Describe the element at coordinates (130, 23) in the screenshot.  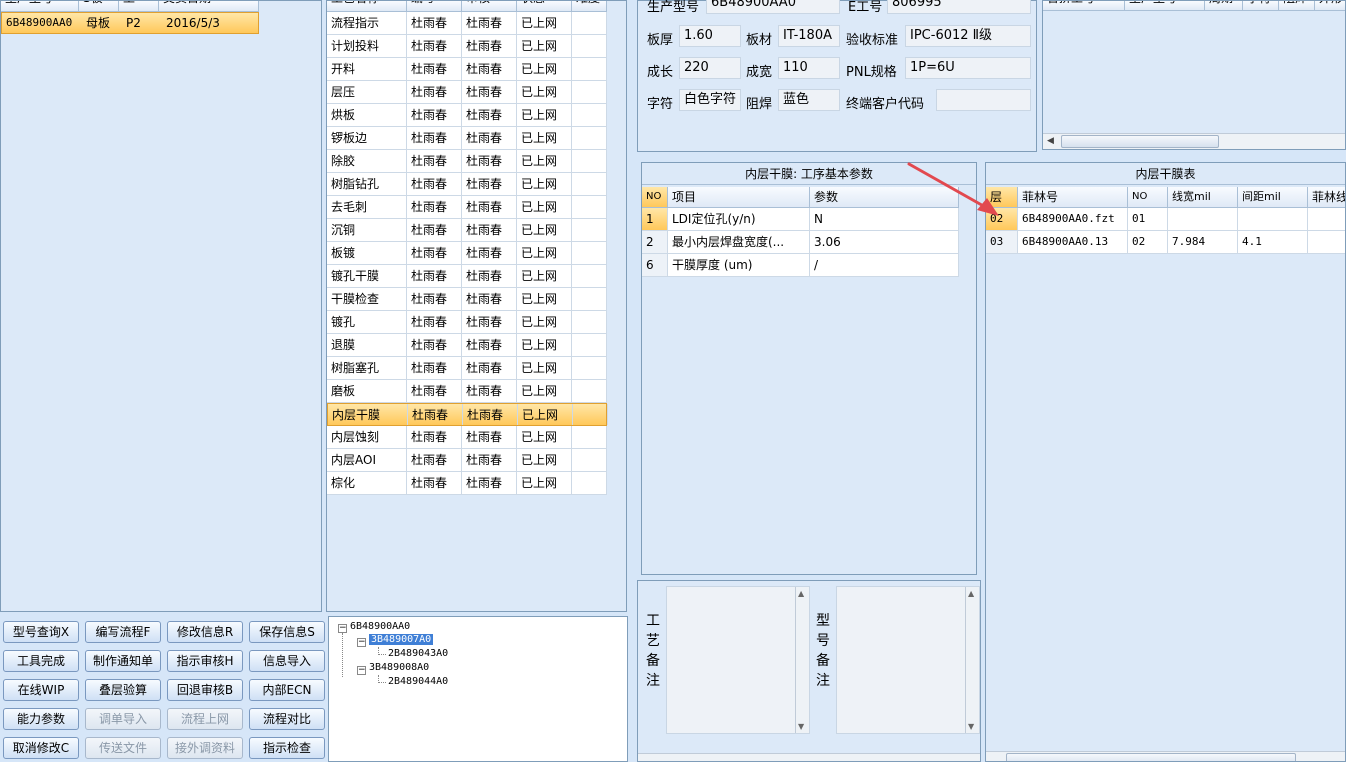
I see `table-row: 6B48900AA0 母板 P2 2016/5/3` at that location.